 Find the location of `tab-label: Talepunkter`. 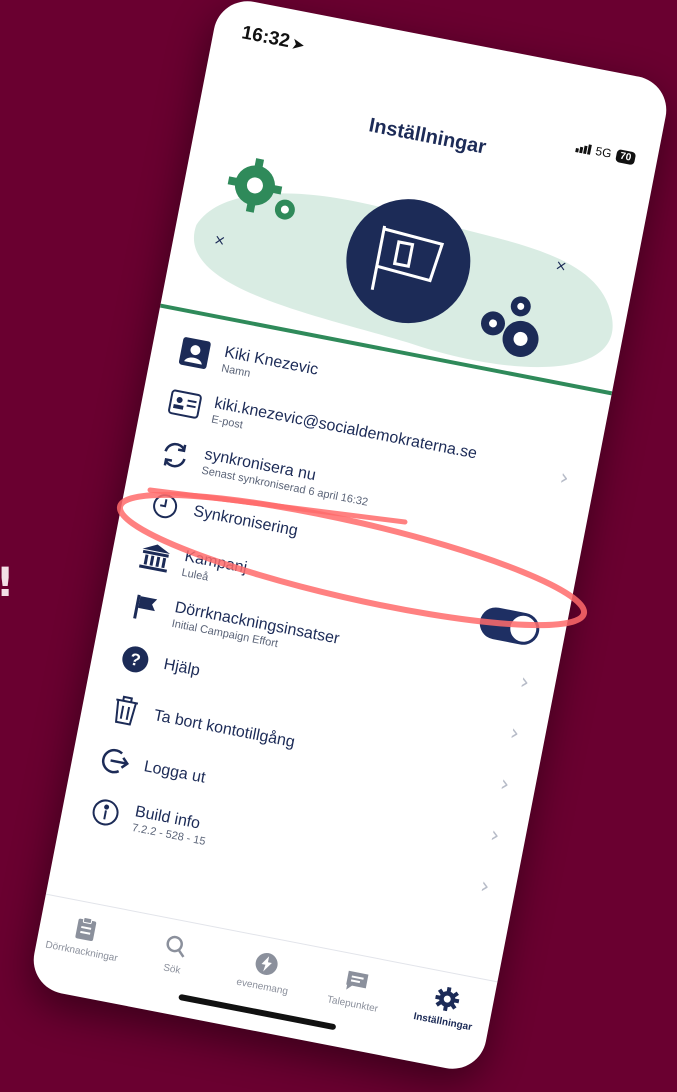

tab-label: Talepunkter is located at coordinates (352, 1004).